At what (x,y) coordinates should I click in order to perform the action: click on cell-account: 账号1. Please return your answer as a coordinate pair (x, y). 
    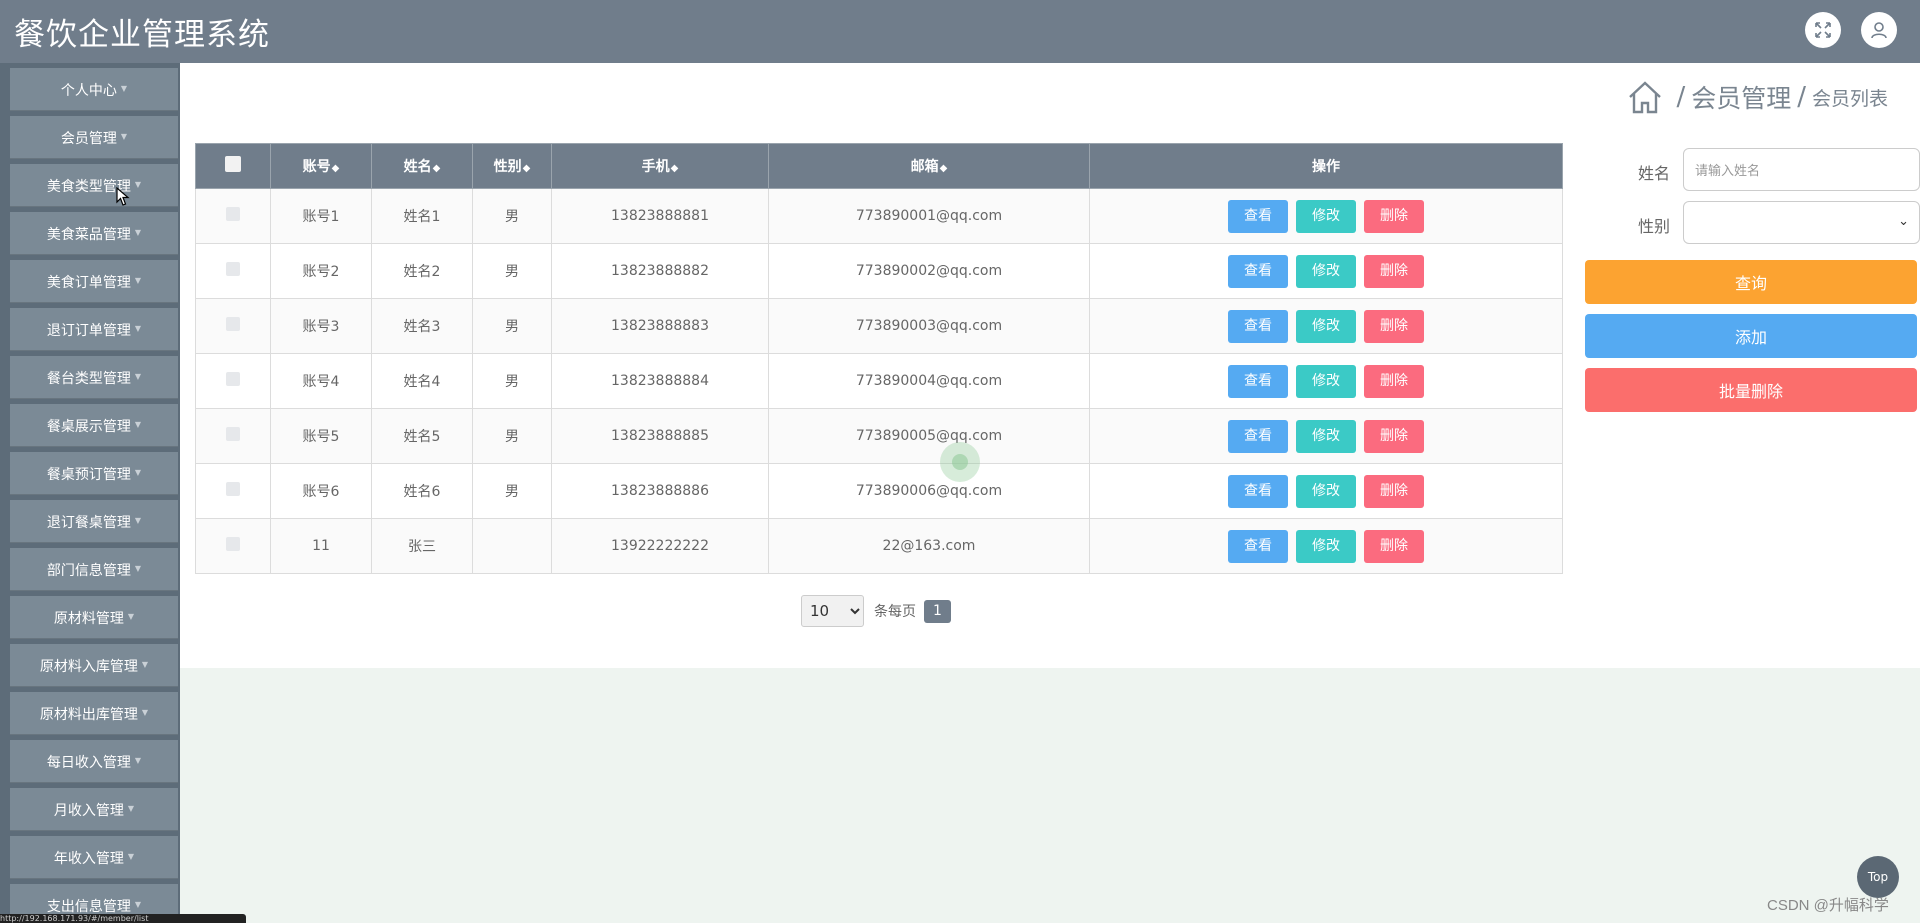
    Looking at the image, I should click on (321, 216).